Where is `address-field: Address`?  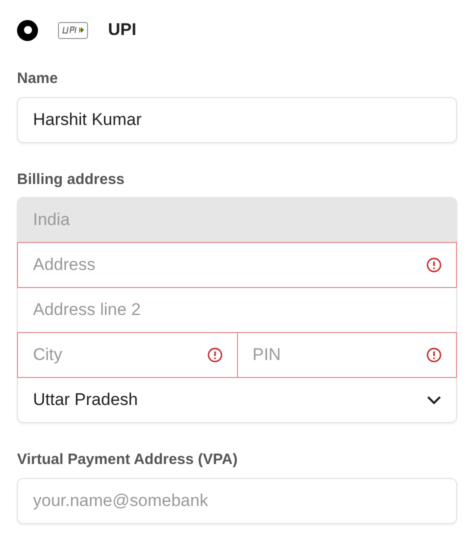
address-field: Address is located at coordinates (237, 265).